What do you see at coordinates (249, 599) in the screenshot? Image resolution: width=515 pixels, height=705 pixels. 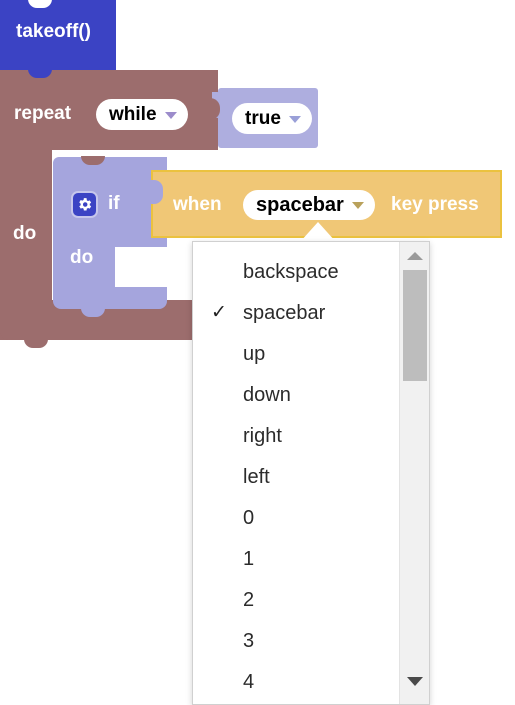 I see `dropdown-item-label: 2` at bounding box center [249, 599].